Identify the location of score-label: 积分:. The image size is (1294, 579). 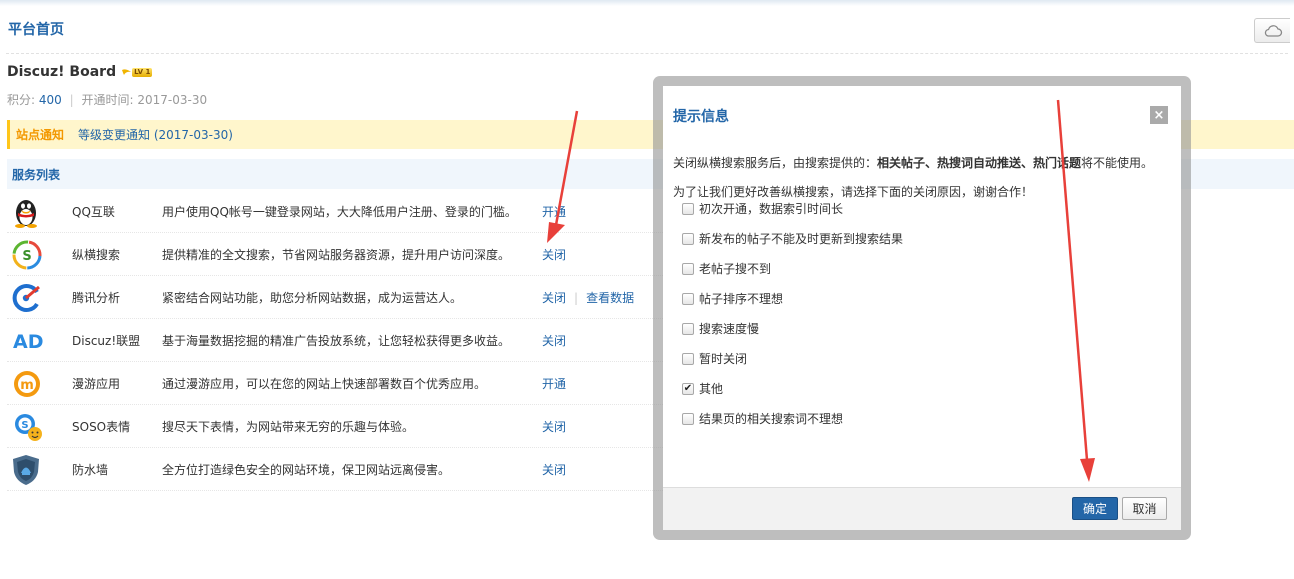
(21, 100).